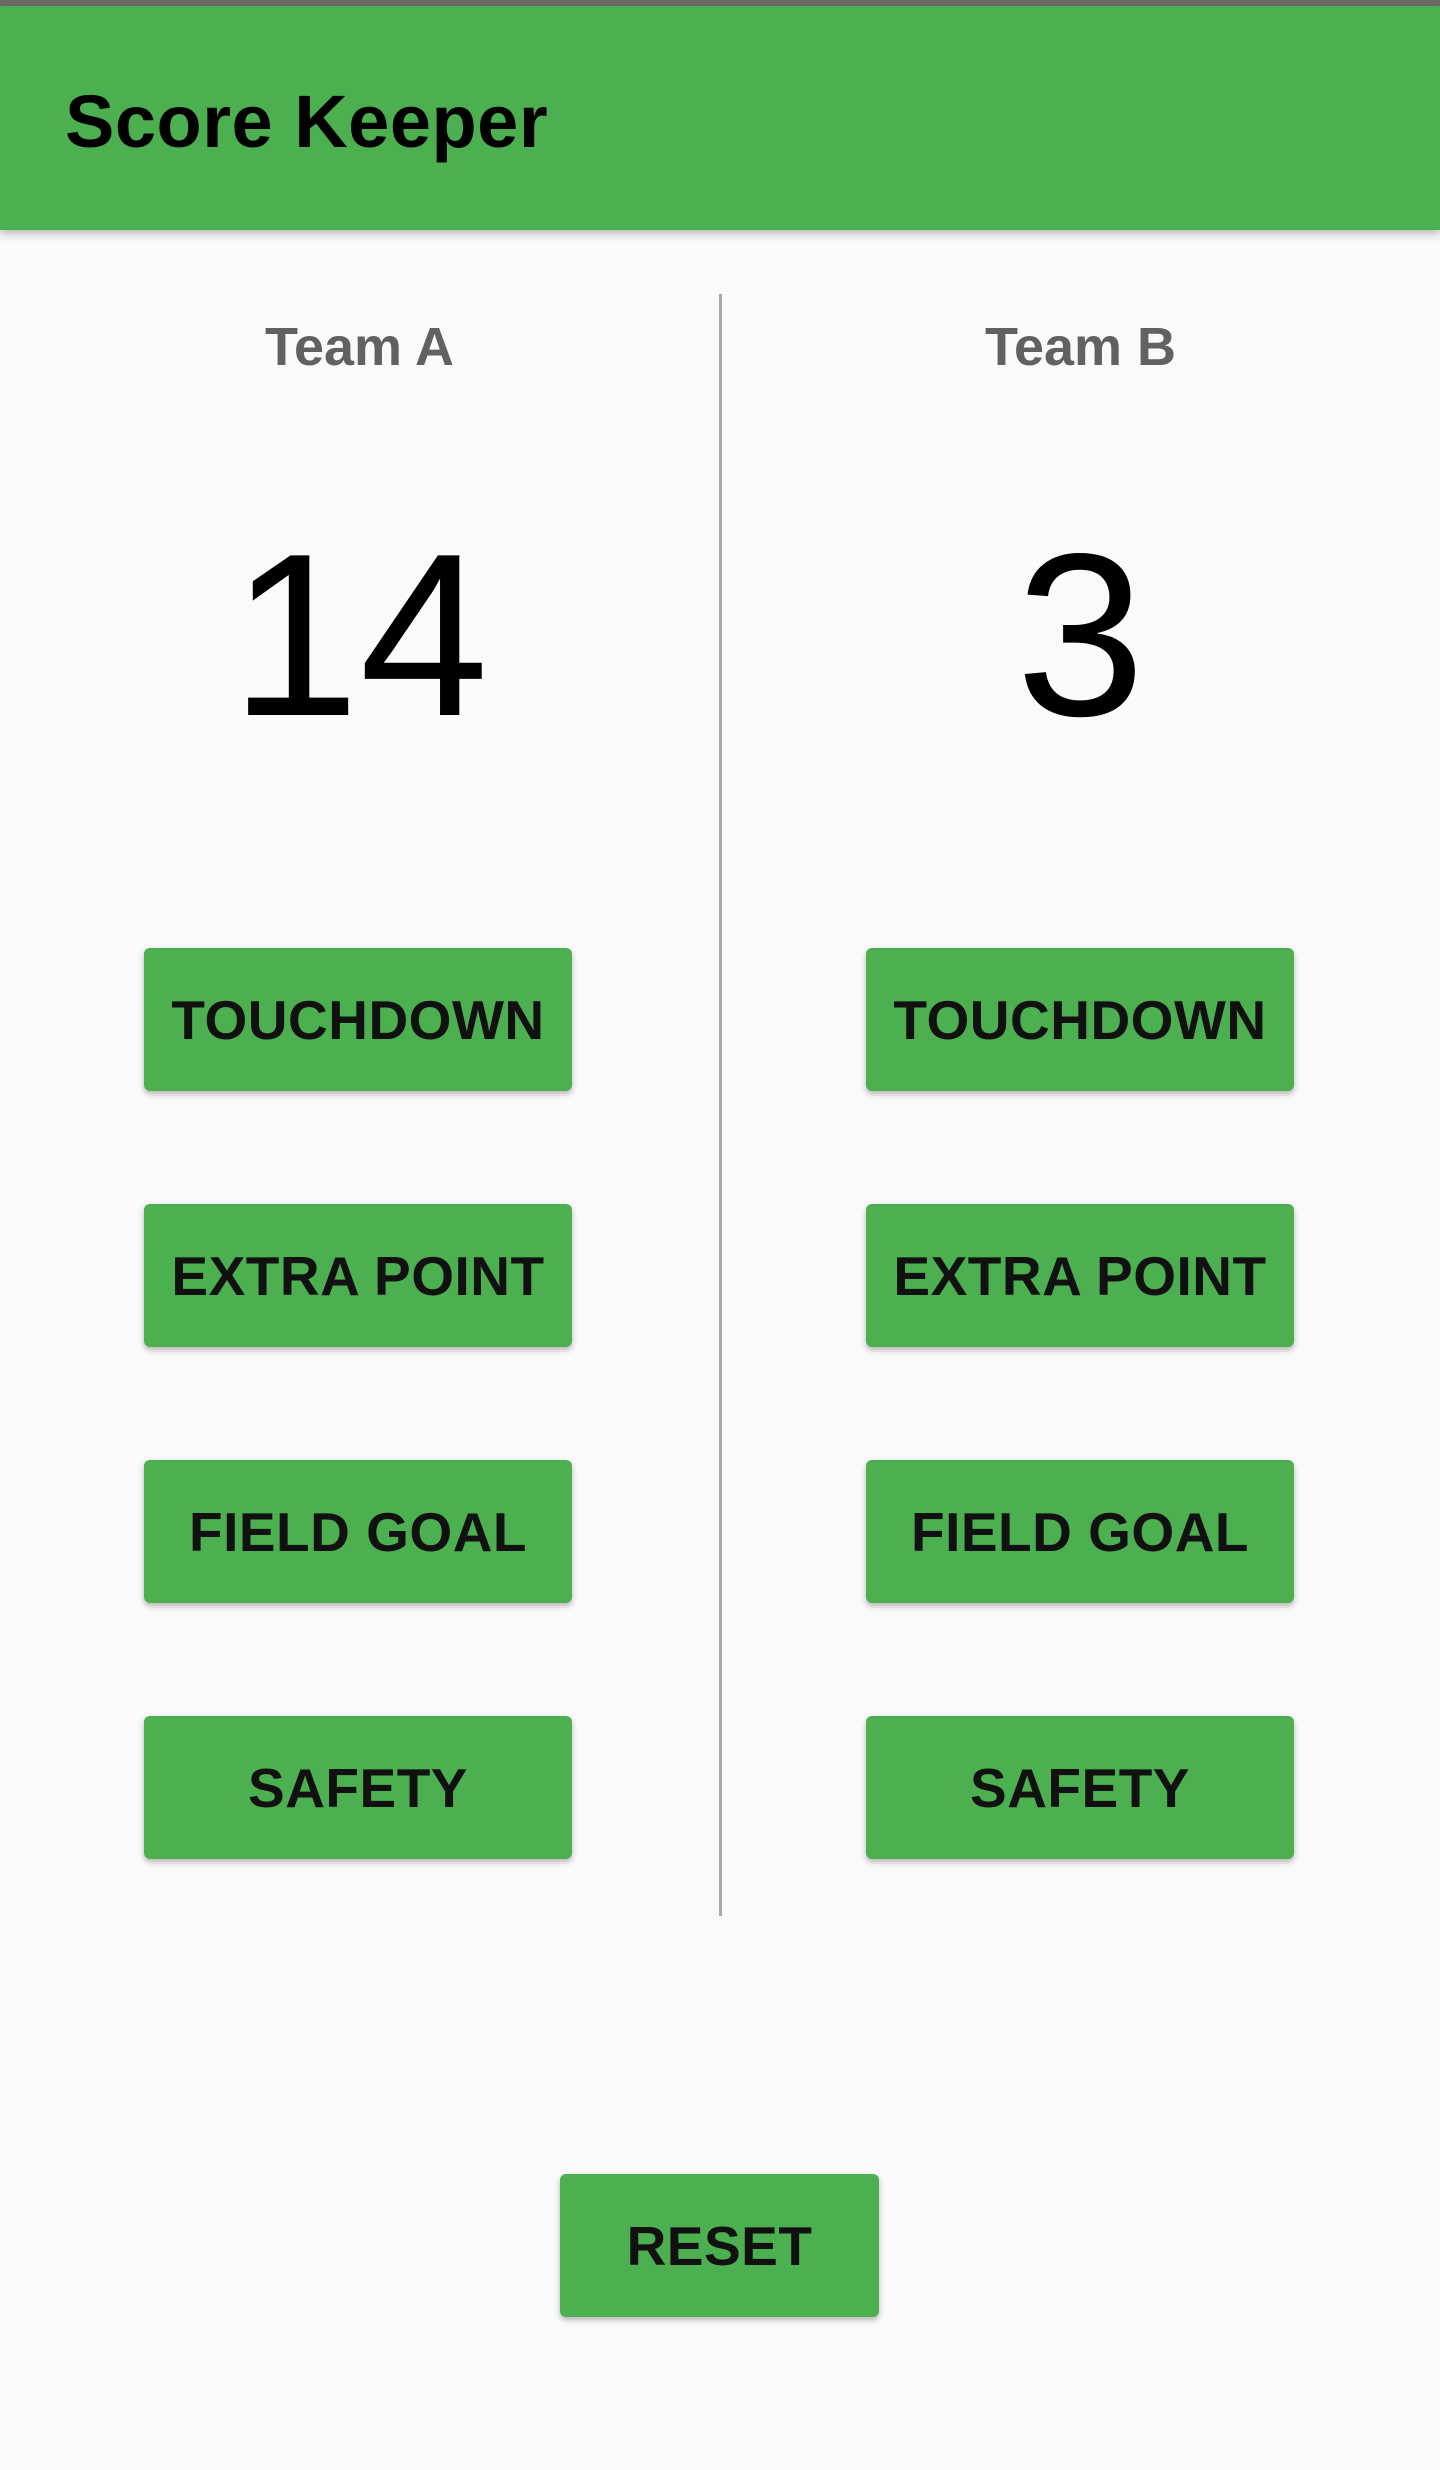 This screenshot has width=1440, height=2470. Describe the element at coordinates (1080, 1275) in the screenshot. I see `team-b-extra-point-button: EXTRA POINT` at that location.